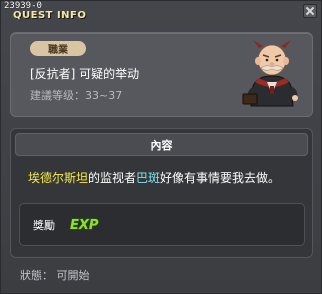 This screenshot has width=322, height=294. What do you see at coordinates (270, 73) in the screenshot?
I see `npc-portrait-icon` at bounding box center [270, 73].